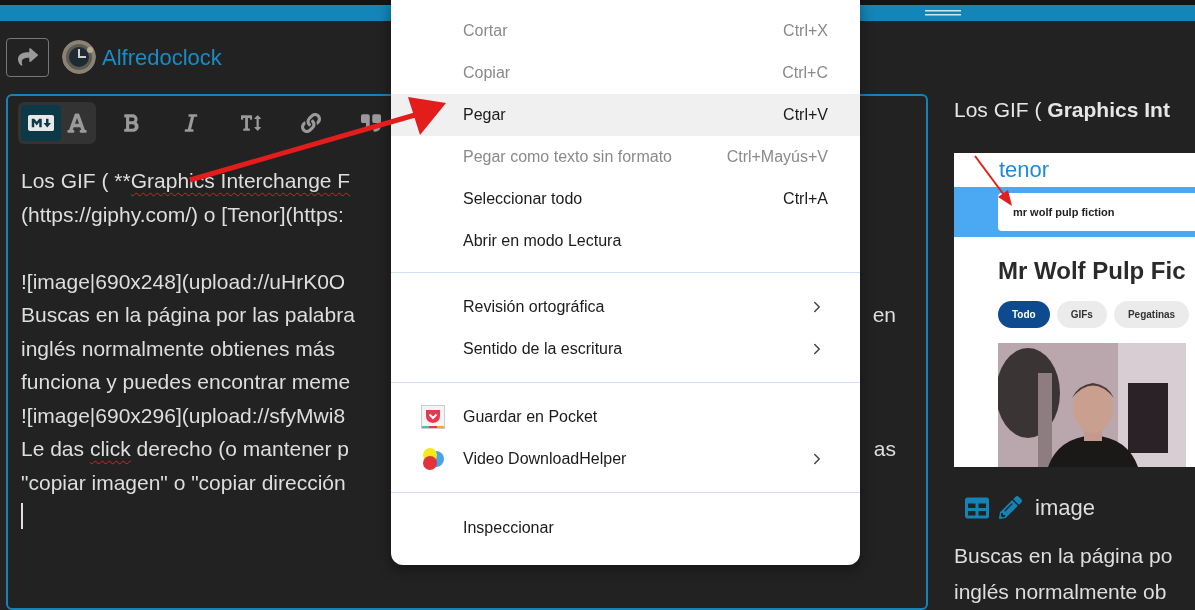 Image resolution: width=1195 pixels, height=610 pixels. Describe the element at coordinates (625, 199) in the screenshot. I see `menu-item: Seleccionar todo Ctrl+A` at that location.